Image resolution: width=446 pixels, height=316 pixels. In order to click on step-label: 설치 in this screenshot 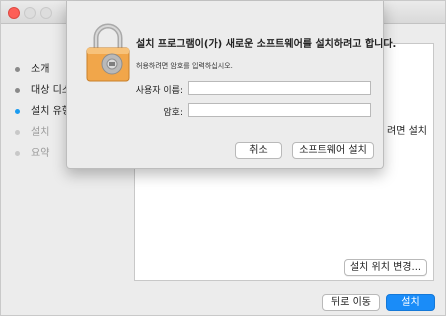, I will do `click(40, 132)`.